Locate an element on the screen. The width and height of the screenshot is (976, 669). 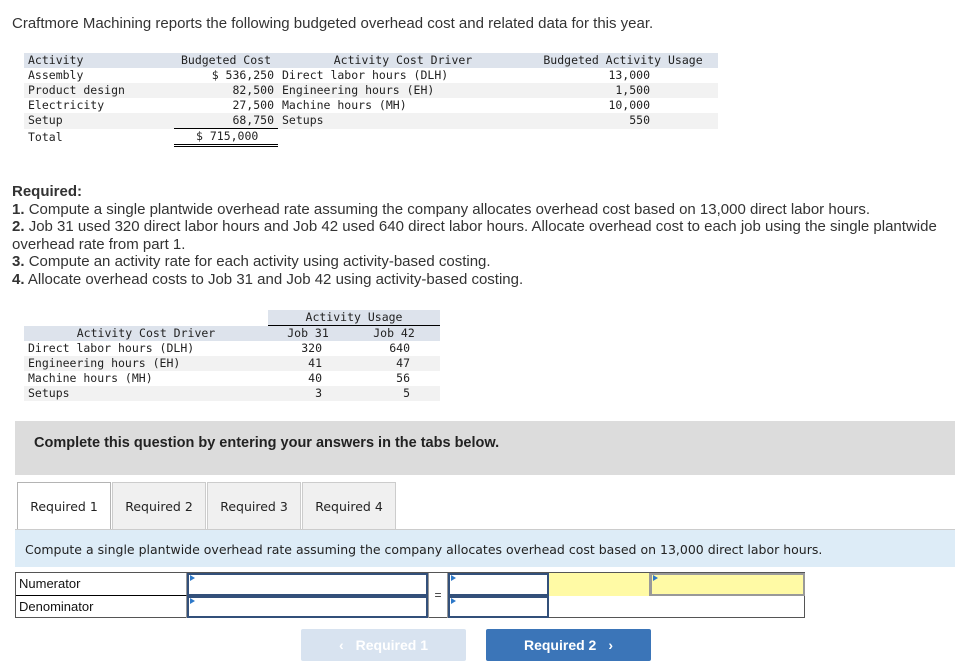
table-row: Setup 68,750 Setups 550 is located at coordinates (371, 121).